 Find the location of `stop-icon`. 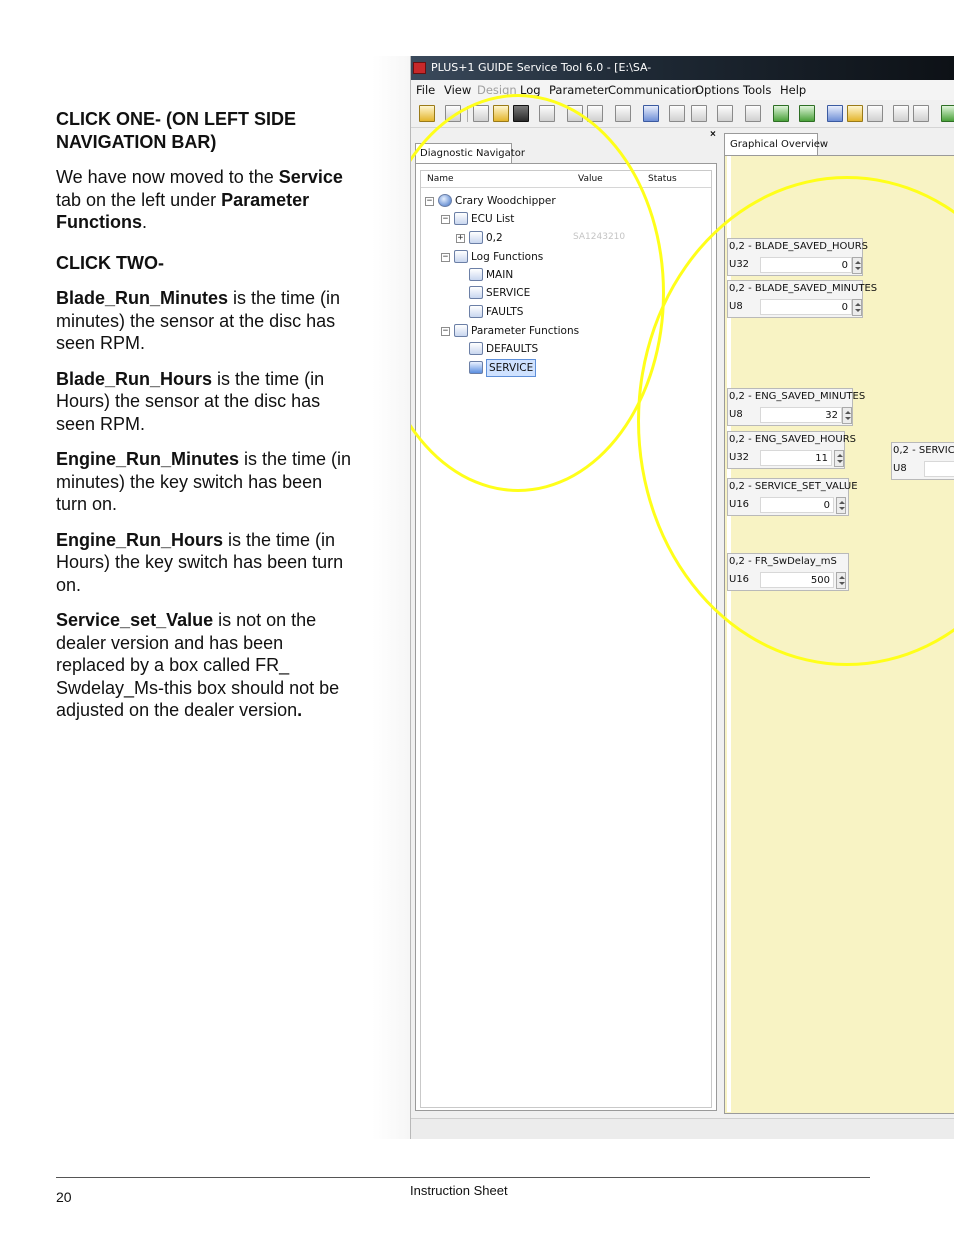

stop-icon is located at coordinates (699, 113).